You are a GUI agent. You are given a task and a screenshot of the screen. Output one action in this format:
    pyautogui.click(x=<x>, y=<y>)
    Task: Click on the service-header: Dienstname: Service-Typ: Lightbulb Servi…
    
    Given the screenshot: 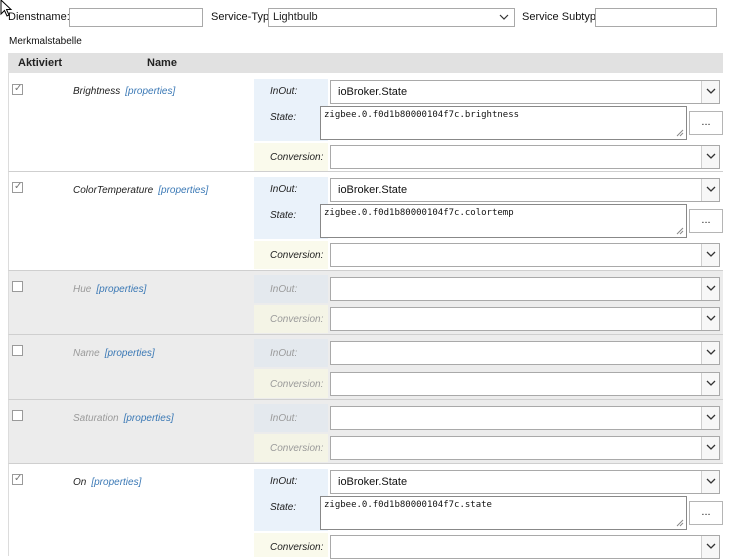 What is the action you would take?
    pyautogui.click(x=364, y=18)
    